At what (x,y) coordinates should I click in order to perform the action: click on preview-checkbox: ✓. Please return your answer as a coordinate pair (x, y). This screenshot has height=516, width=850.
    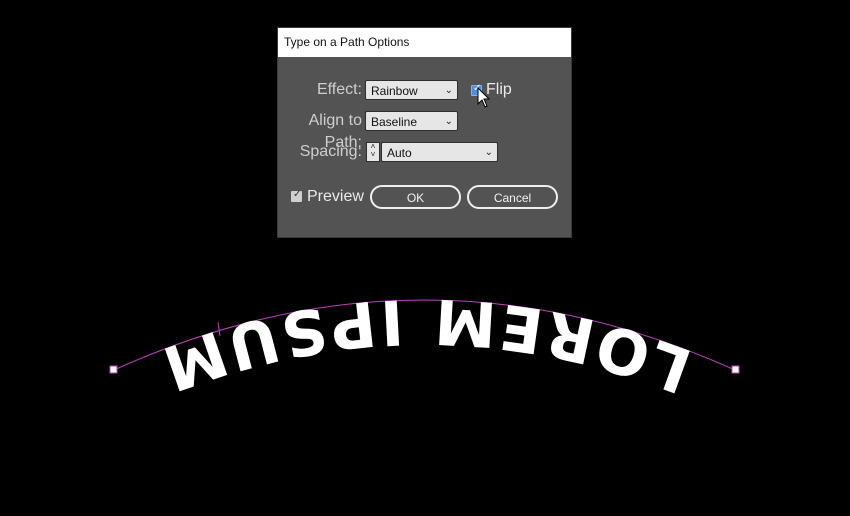
    Looking at the image, I should click on (296, 195).